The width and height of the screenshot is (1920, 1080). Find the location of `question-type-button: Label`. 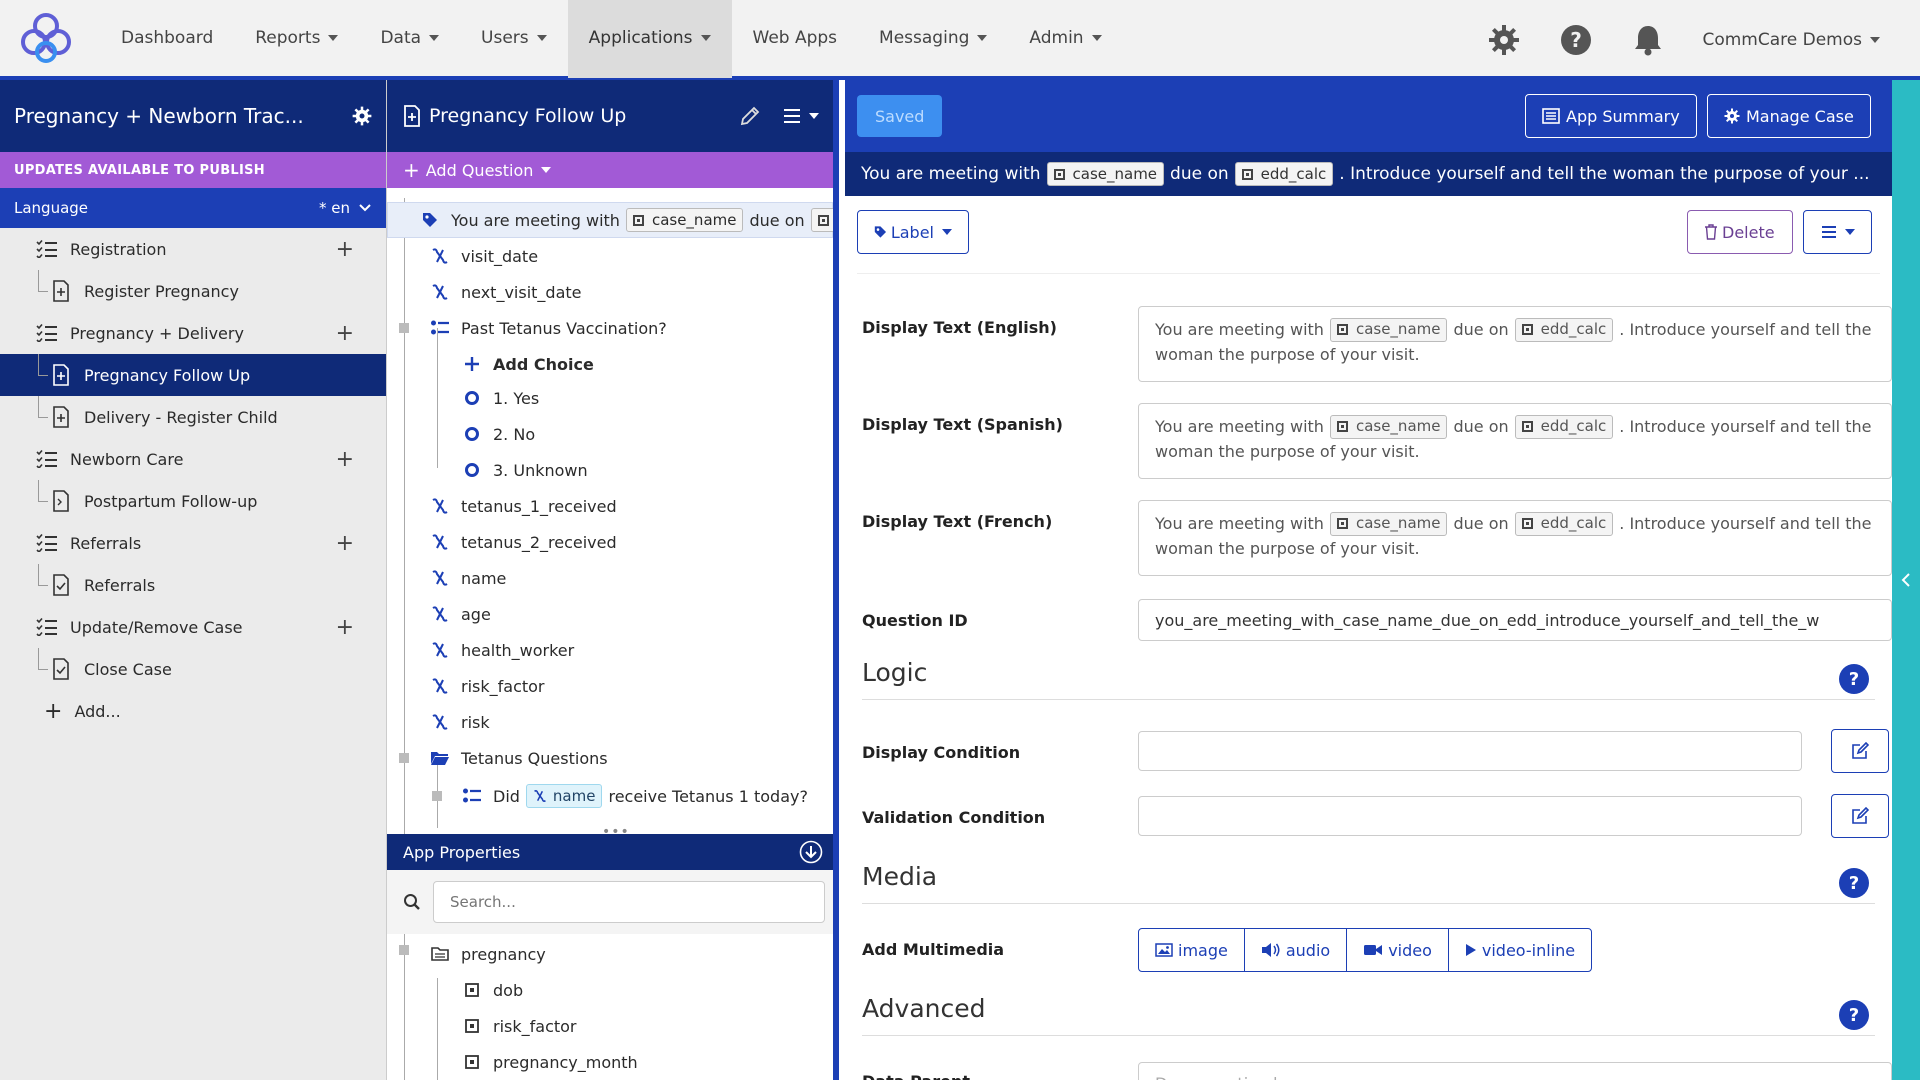

question-type-button: Label is located at coordinates (913, 232).